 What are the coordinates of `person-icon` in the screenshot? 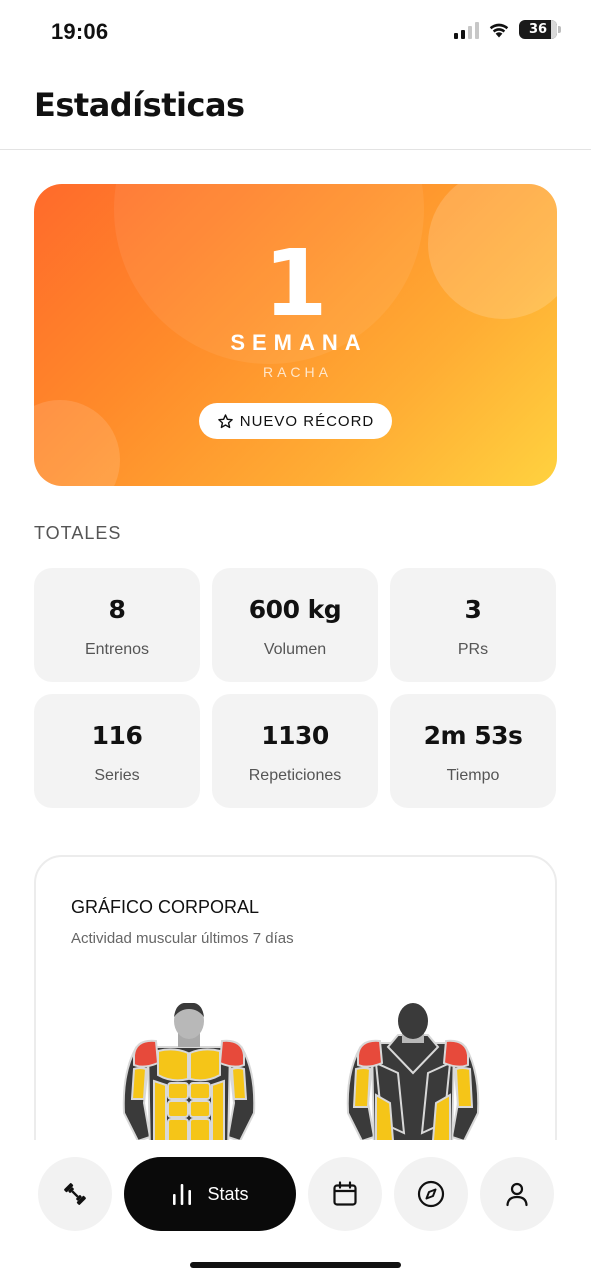 It's located at (517, 1194).